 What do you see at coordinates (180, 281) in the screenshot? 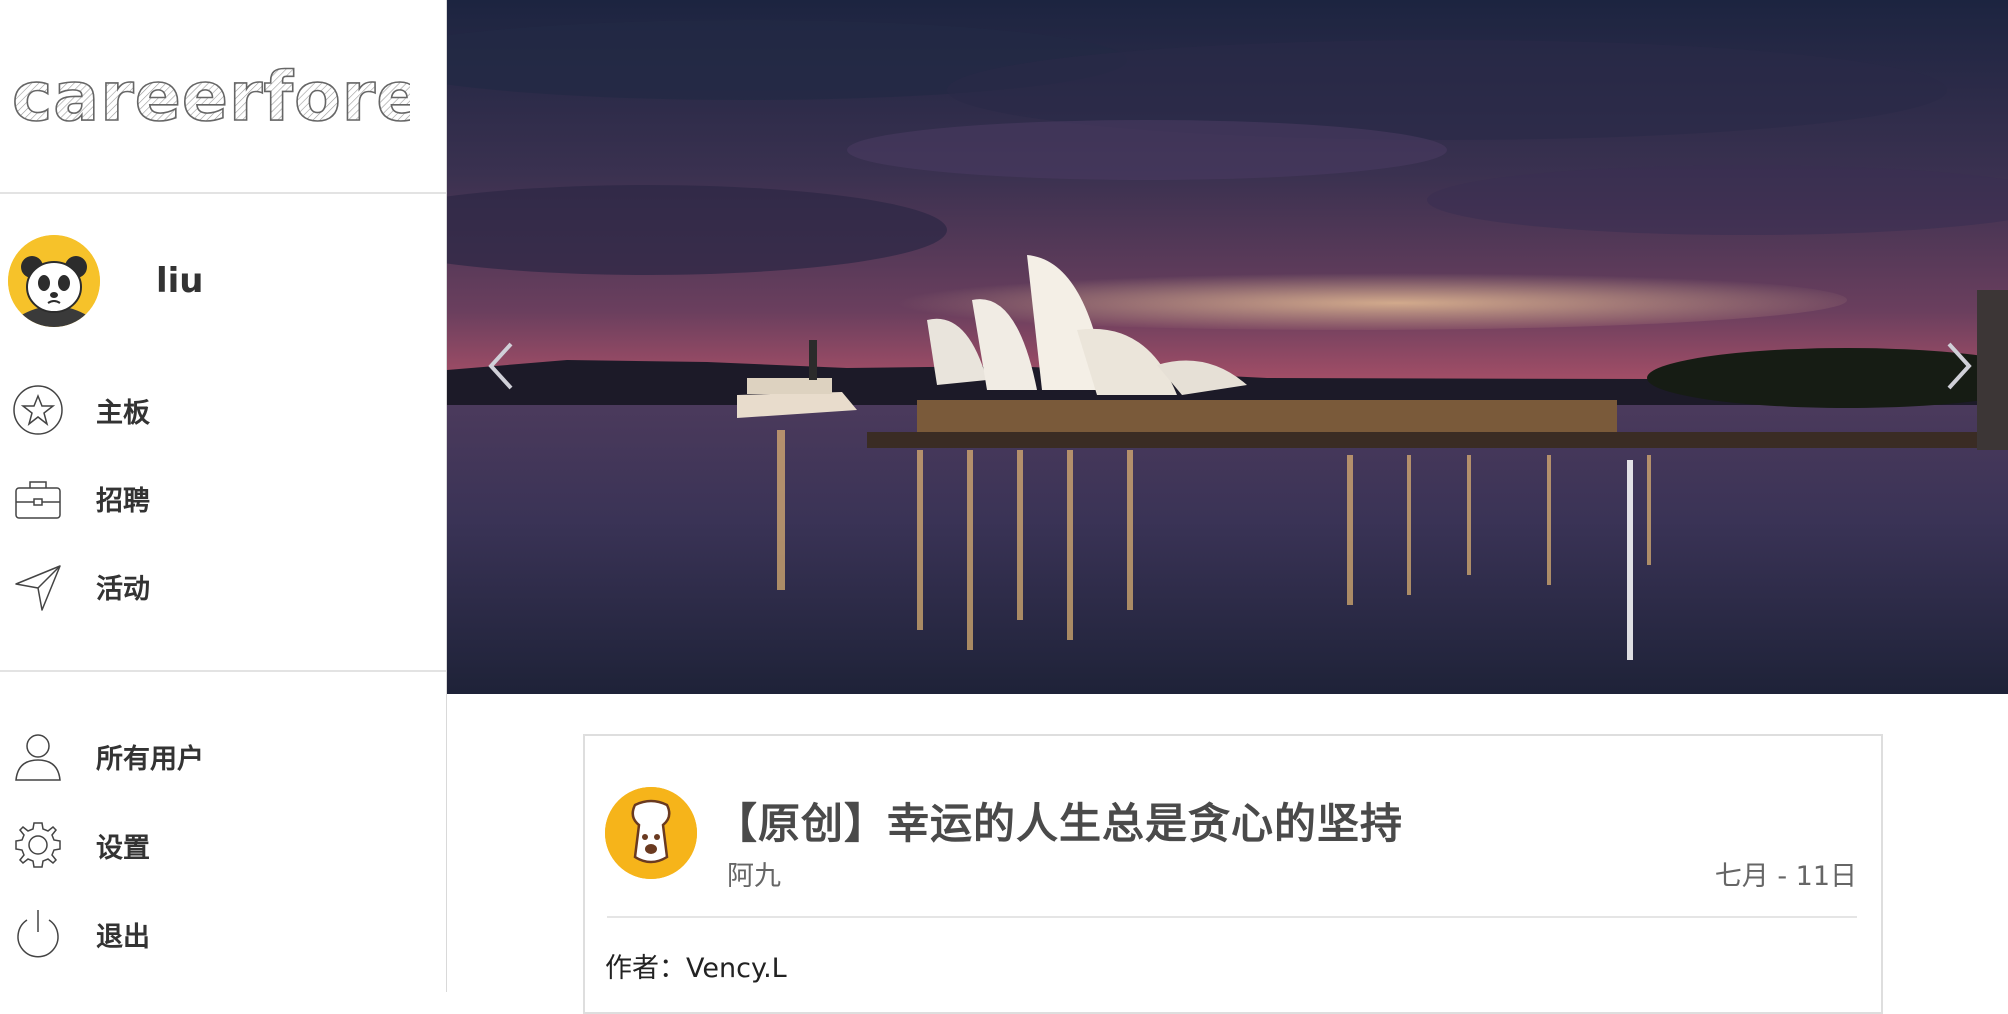
I see `username: liu` at bounding box center [180, 281].